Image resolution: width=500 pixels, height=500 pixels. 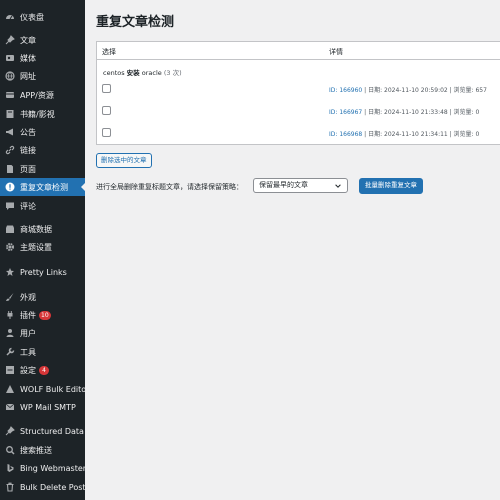 What do you see at coordinates (28, 315) in the screenshot?
I see `sidebar-item-label: 插件` at bounding box center [28, 315].